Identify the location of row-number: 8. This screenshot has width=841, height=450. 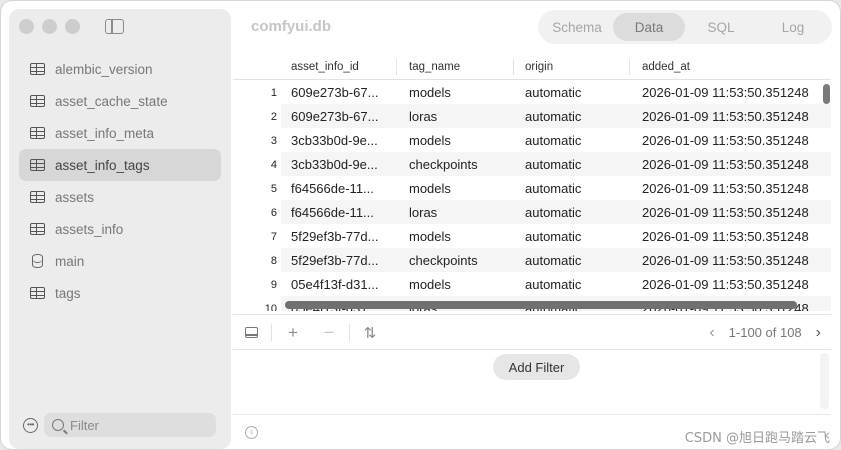
(273, 261).